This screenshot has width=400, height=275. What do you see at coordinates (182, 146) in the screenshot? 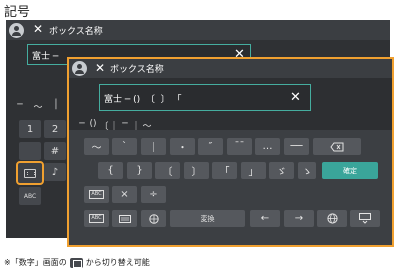
I see `symbol-key: ・` at bounding box center [182, 146].